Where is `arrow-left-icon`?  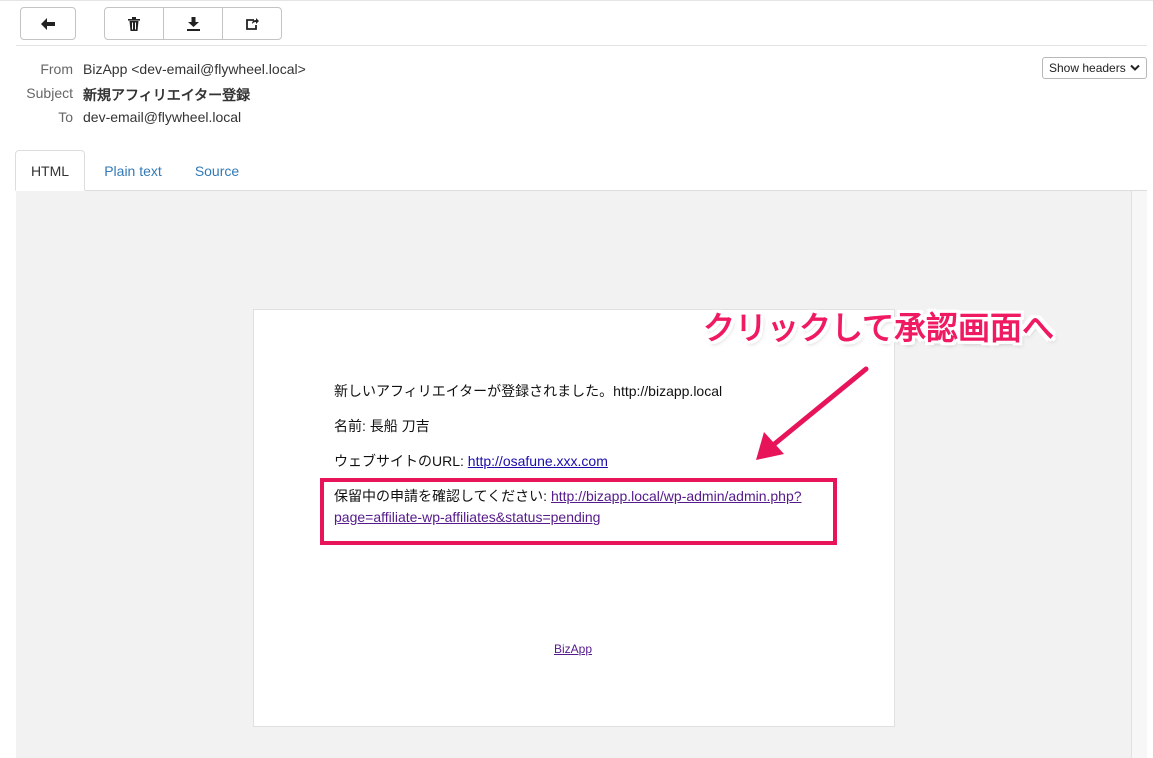
arrow-left-icon is located at coordinates (48, 23).